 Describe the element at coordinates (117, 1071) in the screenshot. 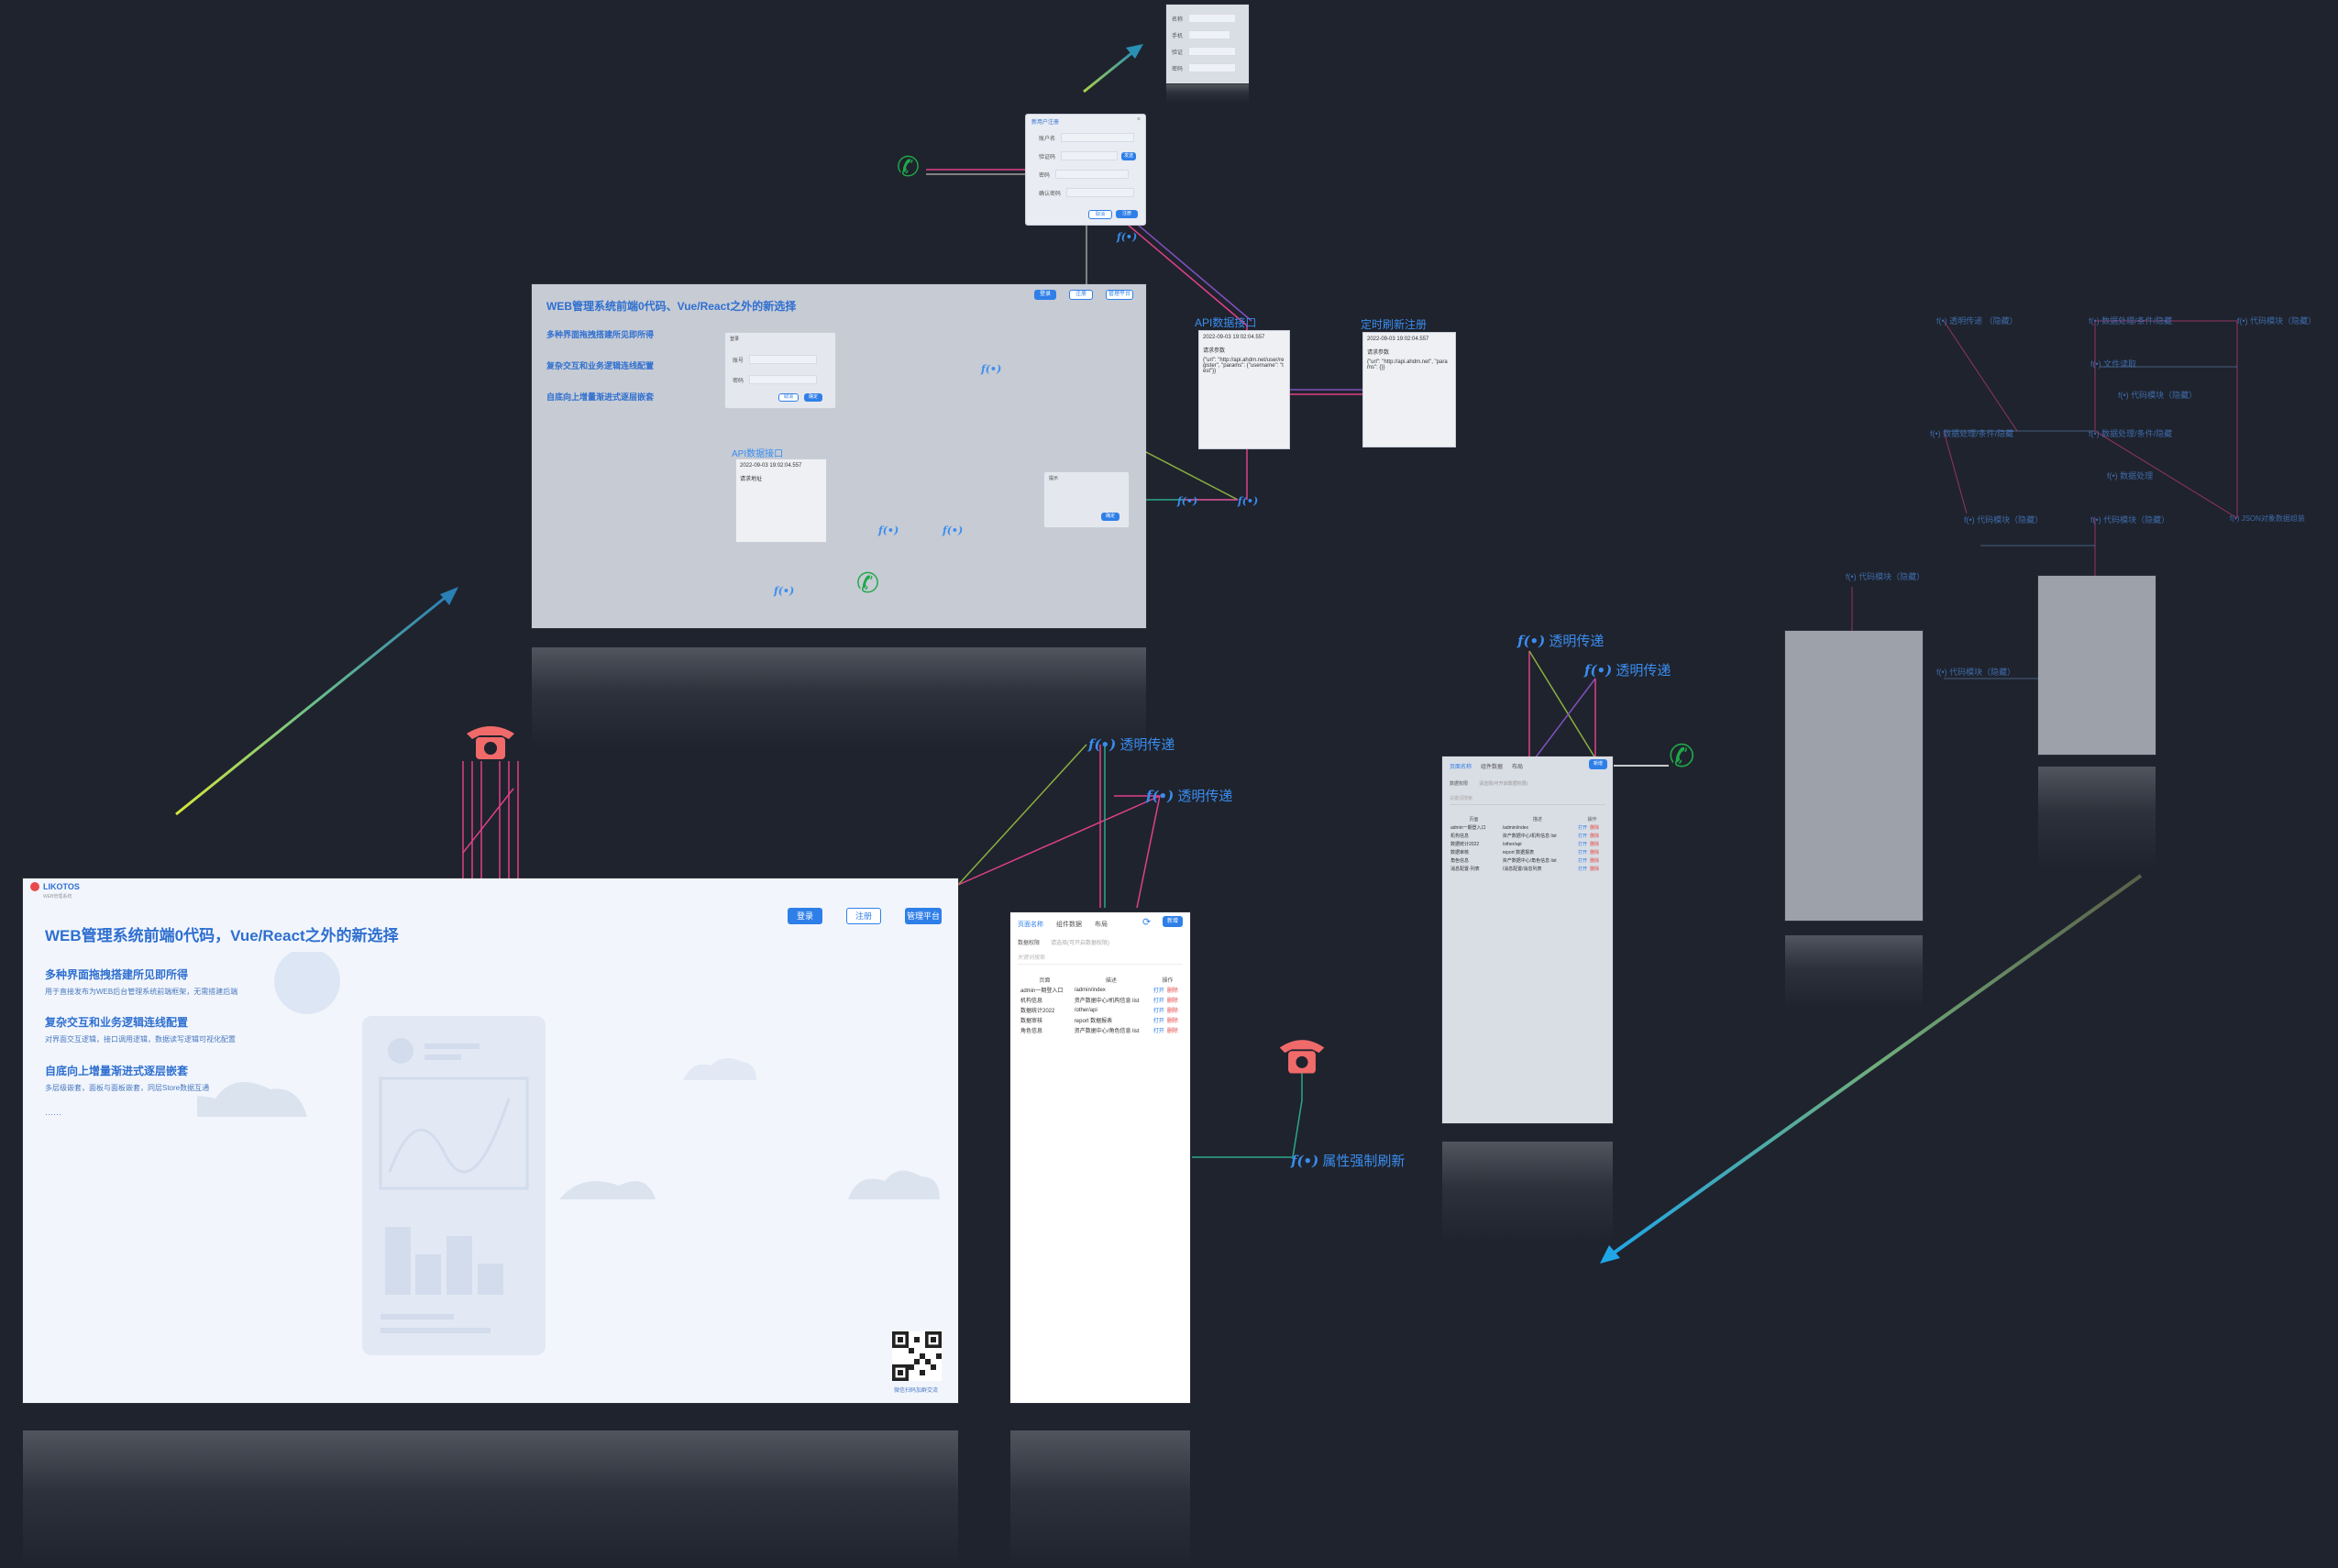

I see `feature-heading: 自底向上增量渐进式逐层嵌套` at that location.